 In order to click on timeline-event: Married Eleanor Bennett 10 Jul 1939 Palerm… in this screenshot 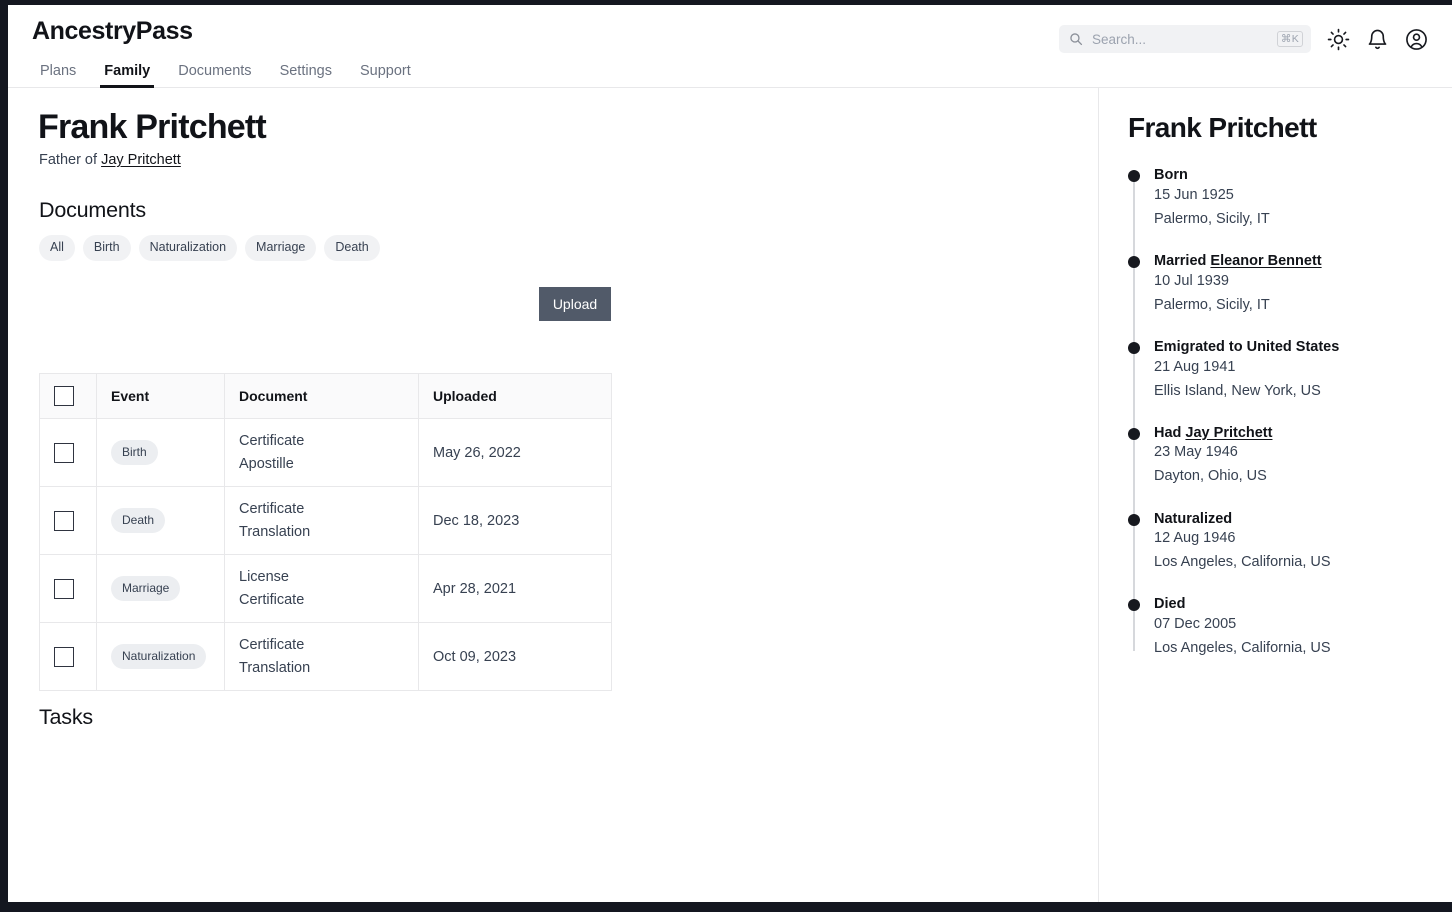, I will do `click(1278, 284)`.